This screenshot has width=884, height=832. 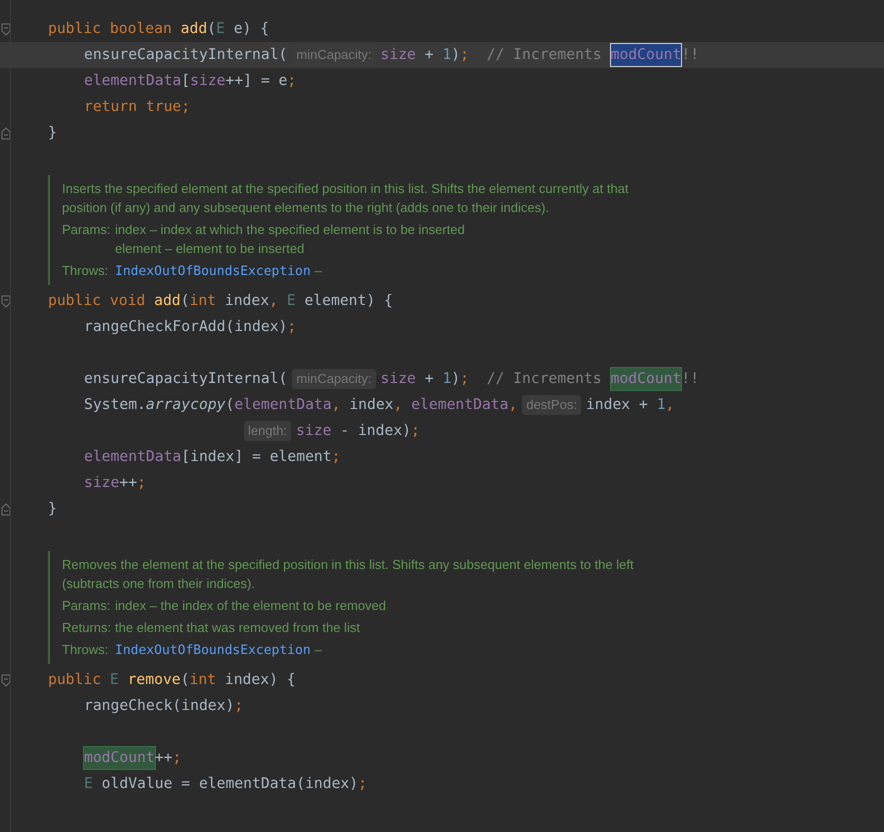 What do you see at coordinates (209, 249) in the screenshot?
I see `doc-text: element – element to be inserted` at bounding box center [209, 249].